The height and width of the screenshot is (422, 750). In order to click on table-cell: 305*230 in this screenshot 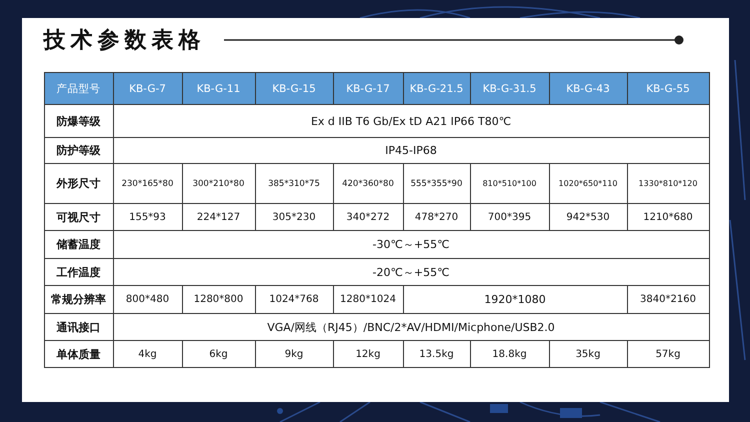, I will do `click(294, 217)`.